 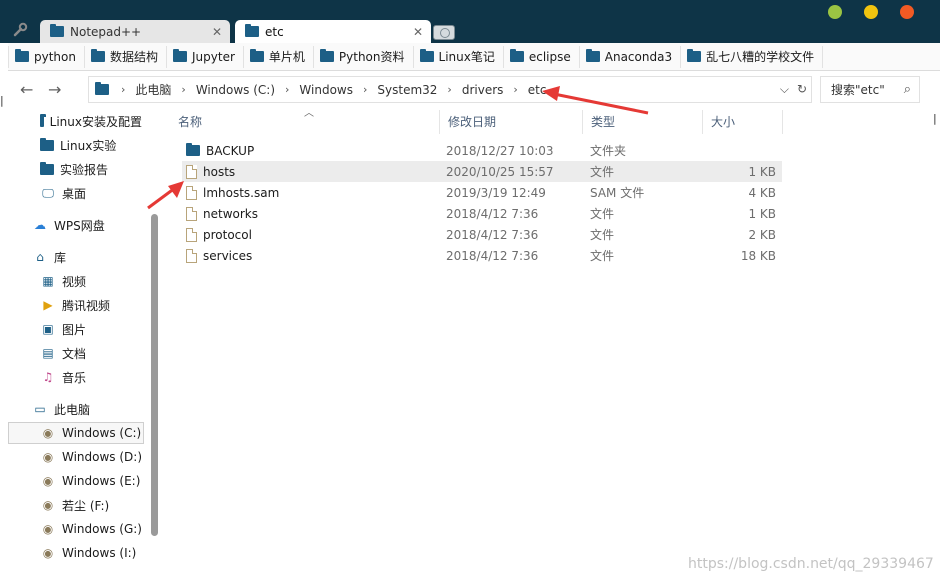 I want to click on arrow-to-hosts, so click(x=161, y=198).